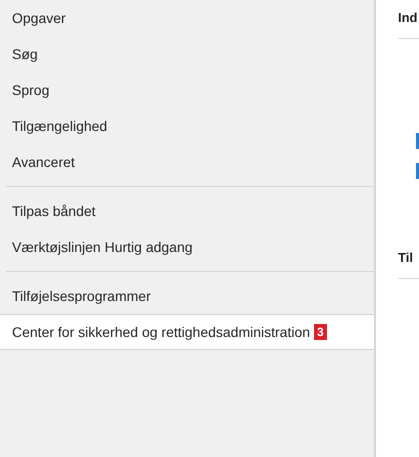 The width and height of the screenshot is (419, 457). What do you see at coordinates (187, 54) in the screenshot?
I see `sidebar-item: Søg` at bounding box center [187, 54].